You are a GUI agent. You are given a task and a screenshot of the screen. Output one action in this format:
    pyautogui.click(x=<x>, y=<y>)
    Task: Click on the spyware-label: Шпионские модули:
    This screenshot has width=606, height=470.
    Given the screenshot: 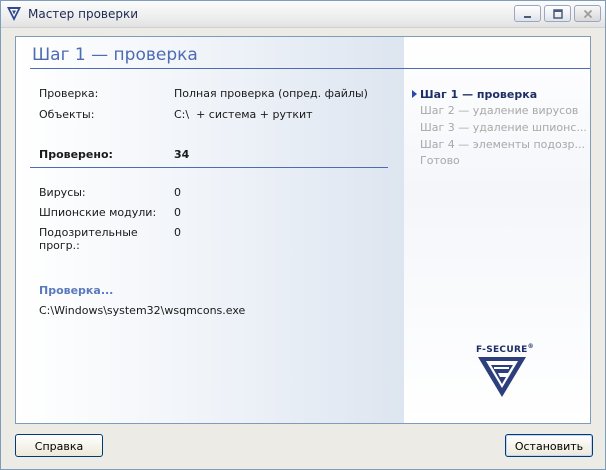 What is the action you would take?
    pyautogui.click(x=98, y=212)
    